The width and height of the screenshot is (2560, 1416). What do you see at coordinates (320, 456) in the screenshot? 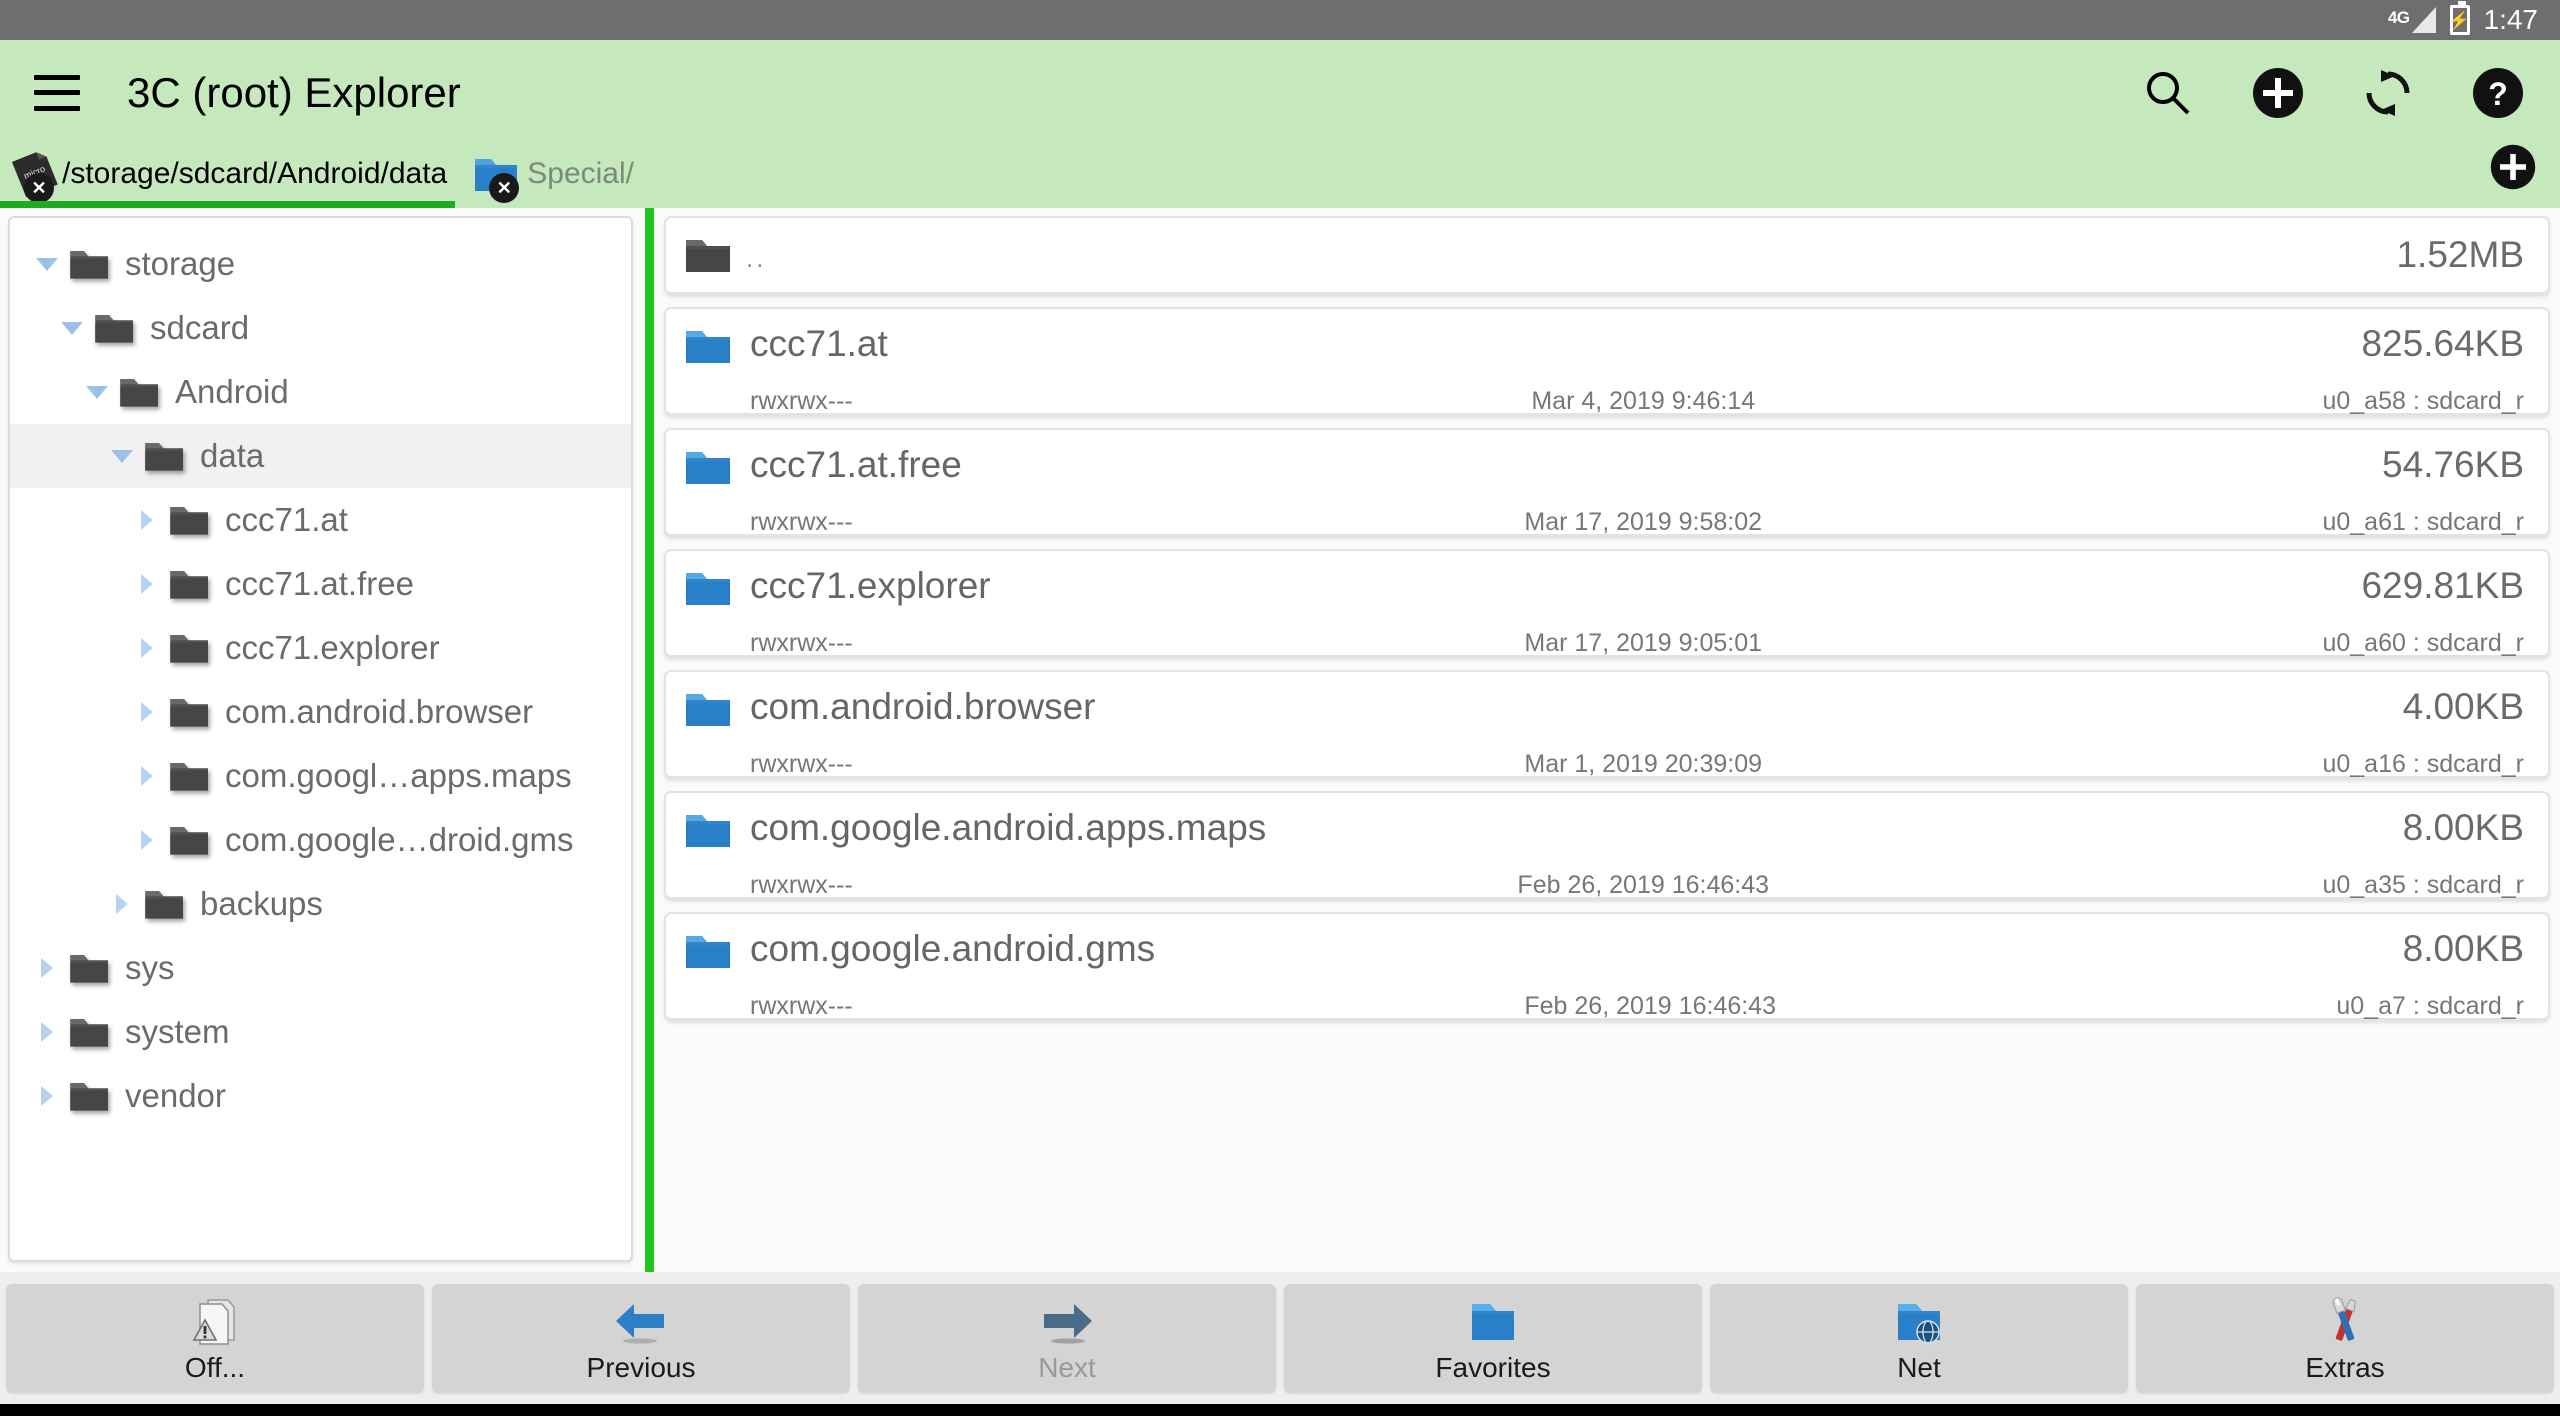
I see `tree-item-data: data` at bounding box center [320, 456].